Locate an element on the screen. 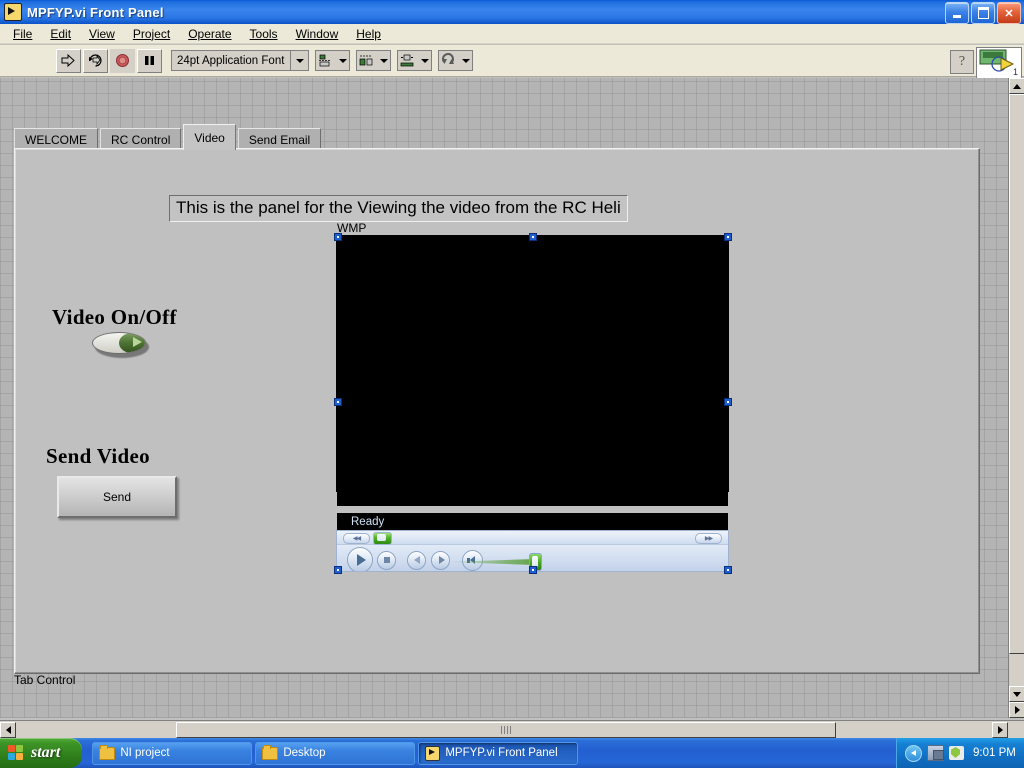 Image resolution: width=1024 pixels, height=768 pixels. pause-button is located at coordinates (149, 60).